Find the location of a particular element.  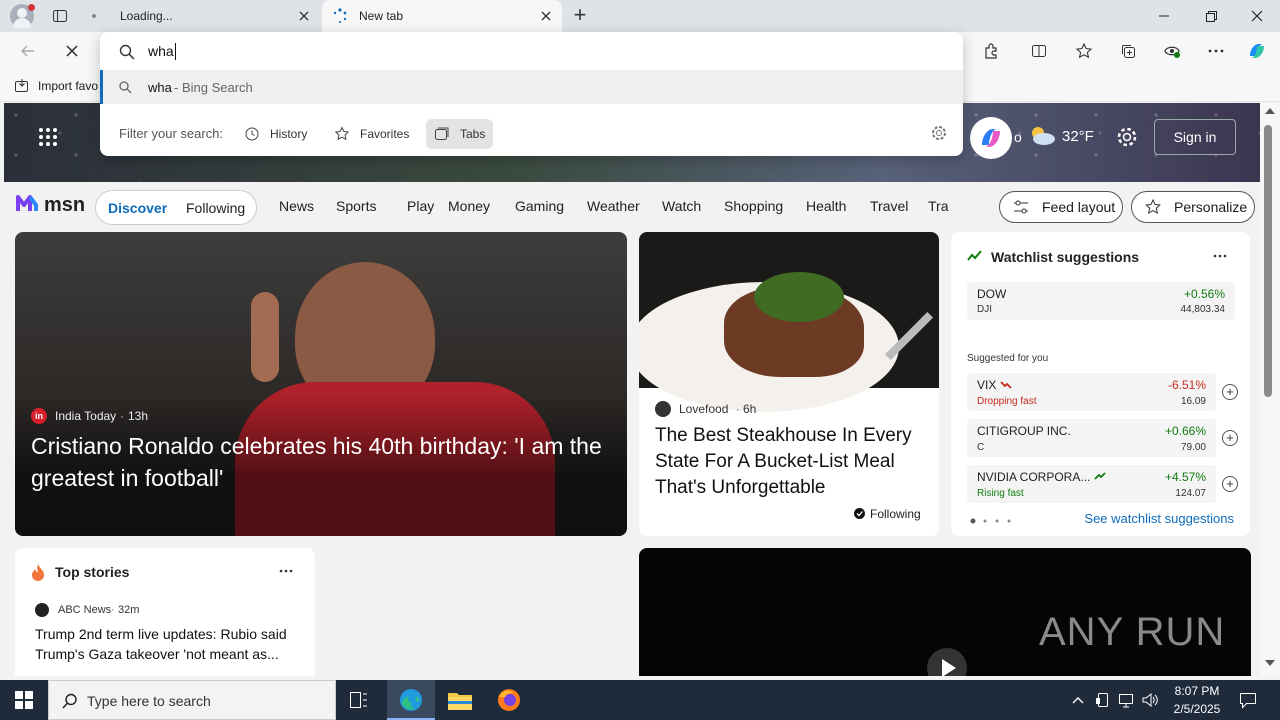

play-button is located at coordinates (947, 662).